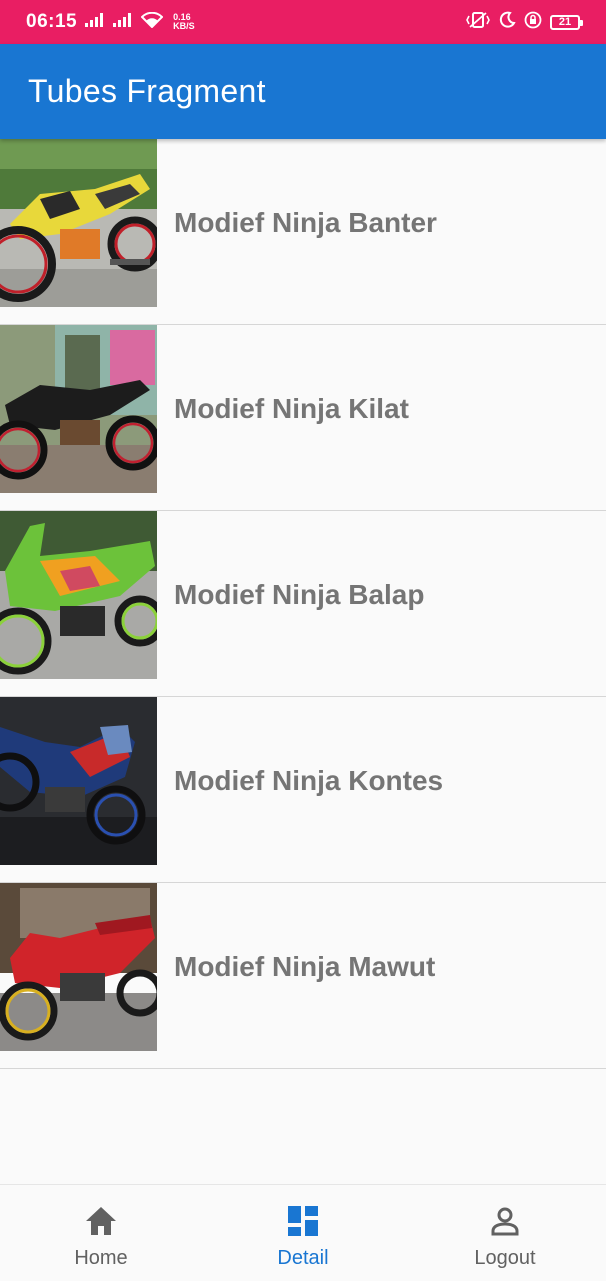  I want to click on motorcycle-photo-yellow, so click(78, 223).